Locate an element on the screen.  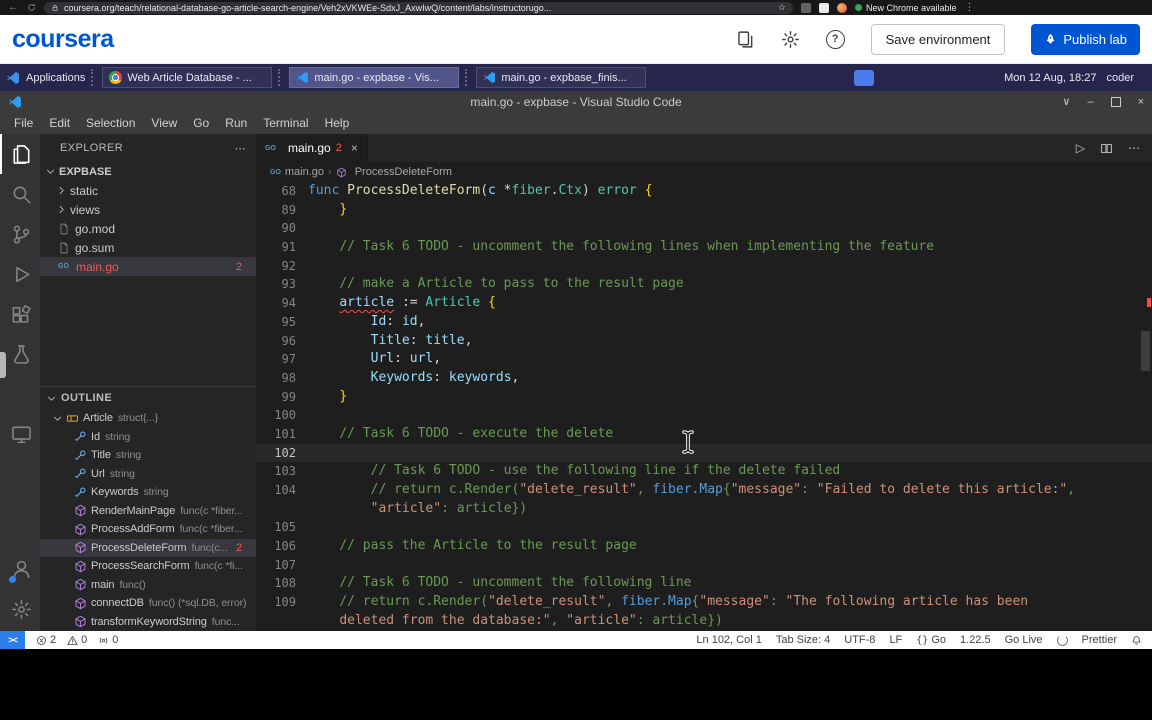
activity-search is located at coordinates (20, 194).